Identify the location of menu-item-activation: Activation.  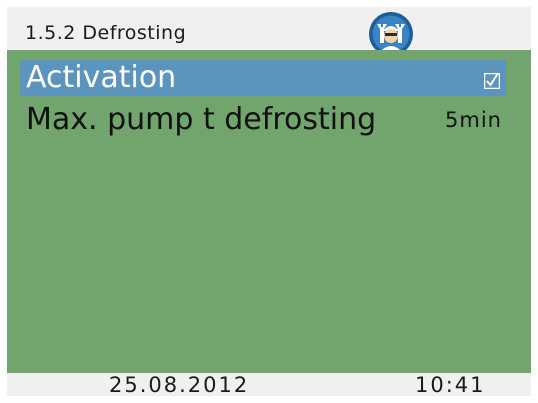
(263, 78).